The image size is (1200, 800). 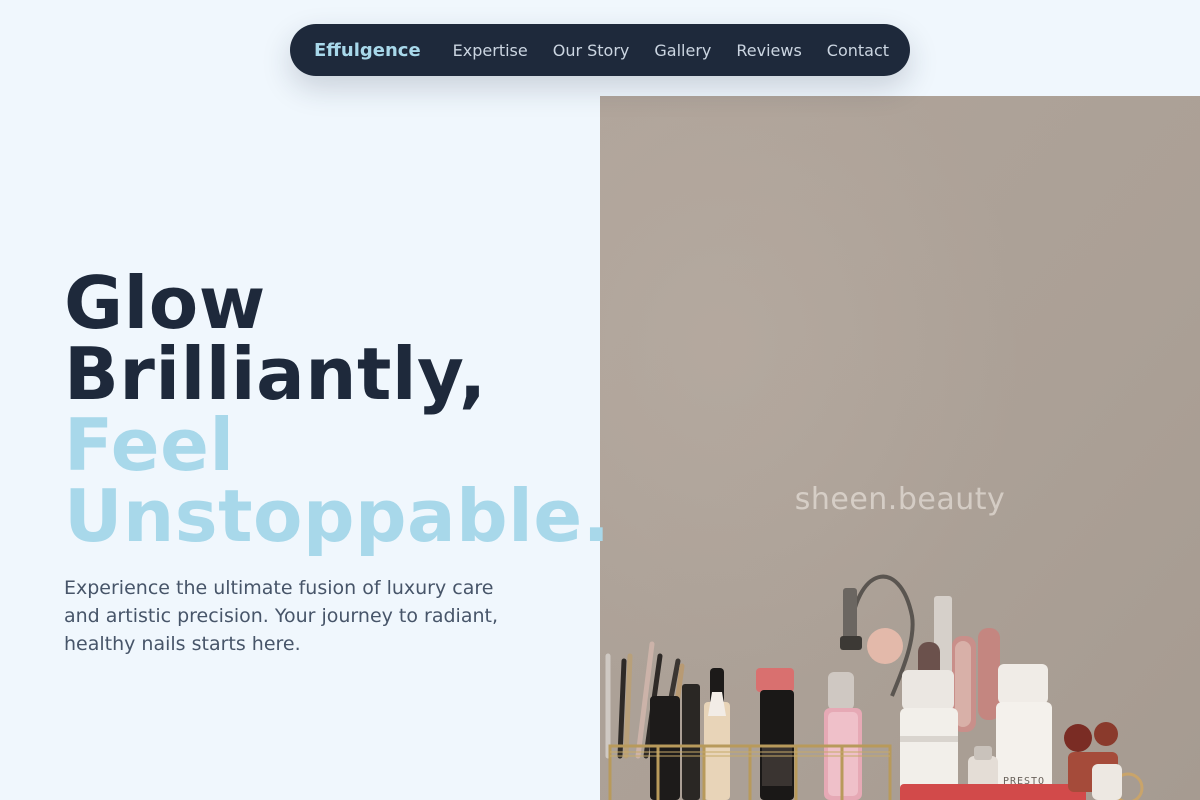 What do you see at coordinates (367, 50) in the screenshot?
I see `brand-logo: Effulgence` at bounding box center [367, 50].